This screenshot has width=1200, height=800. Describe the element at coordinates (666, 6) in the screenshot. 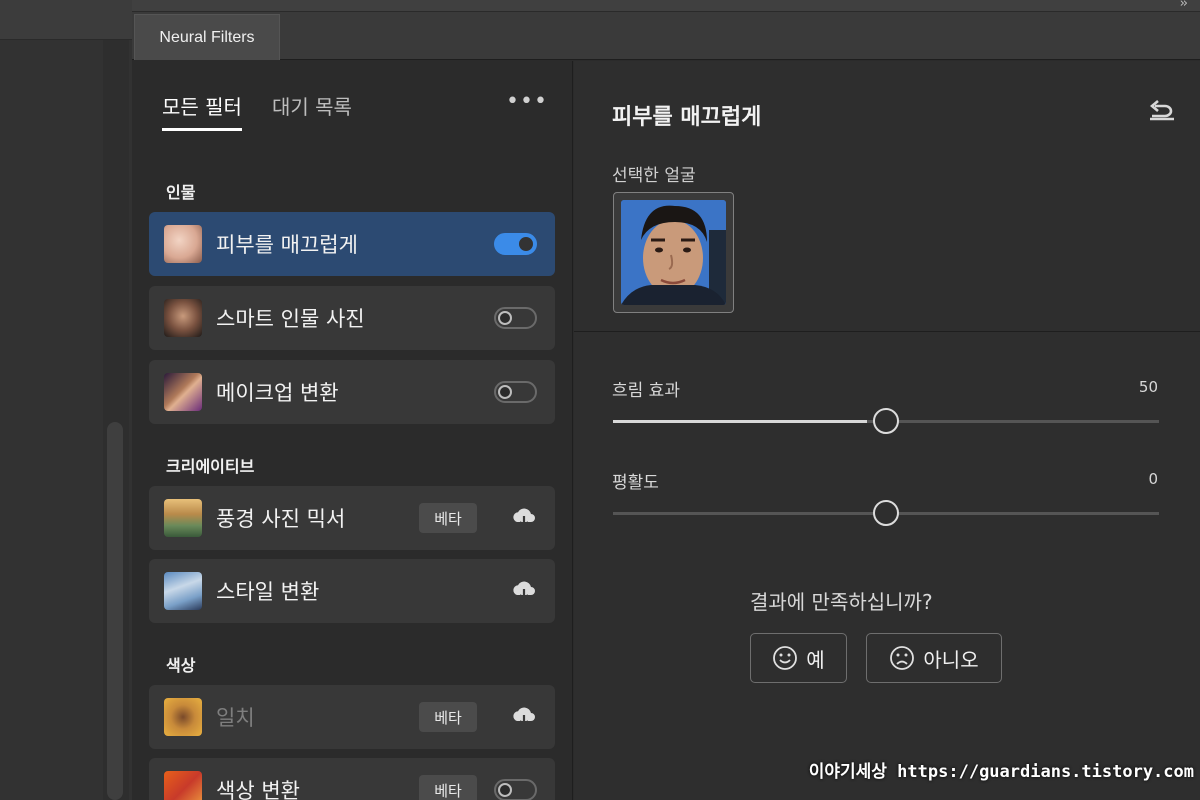

I see `panel-top-strip: ››` at that location.